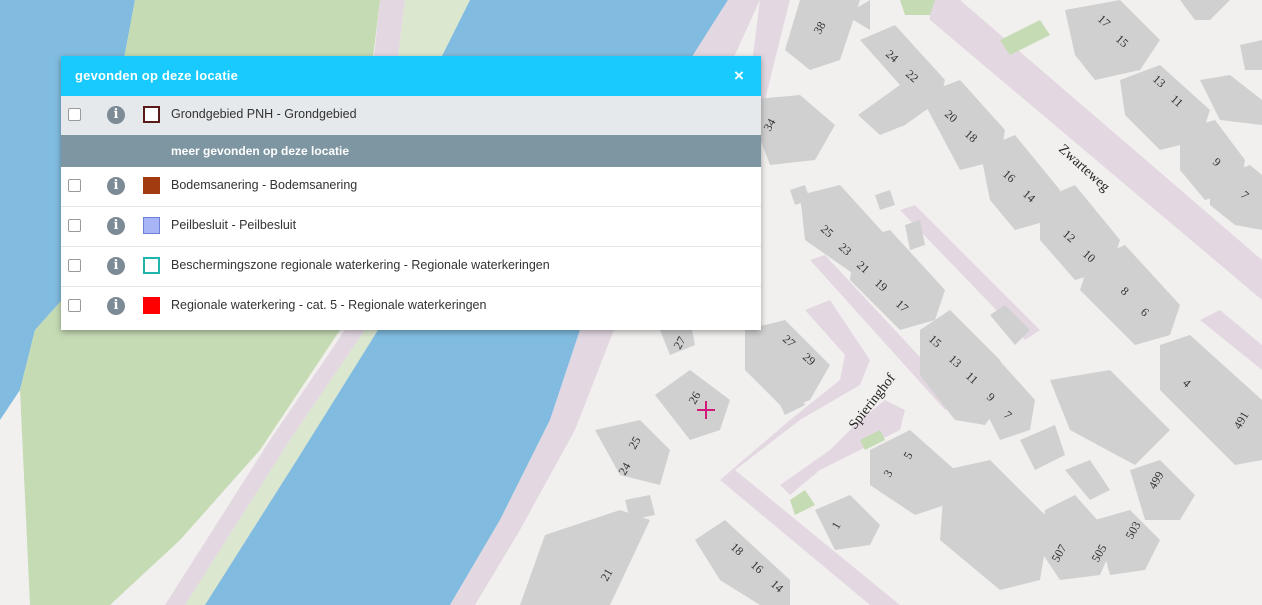 The height and width of the screenshot is (605, 1262). What do you see at coordinates (411, 187) in the screenshot?
I see `list-item-bodemsanering: i Bodemsanering - Bodemsanering` at bounding box center [411, 187].